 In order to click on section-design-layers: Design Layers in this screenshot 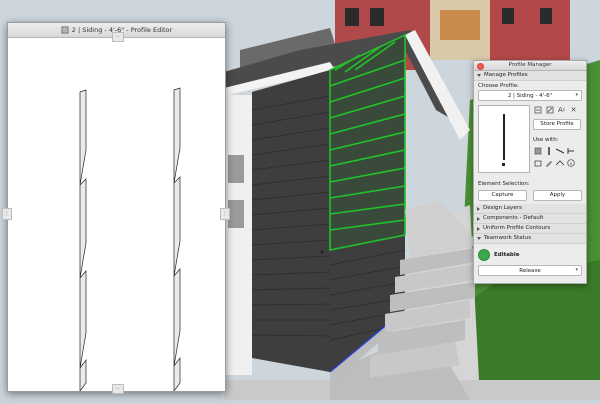, I will do `click(530, 209)`.